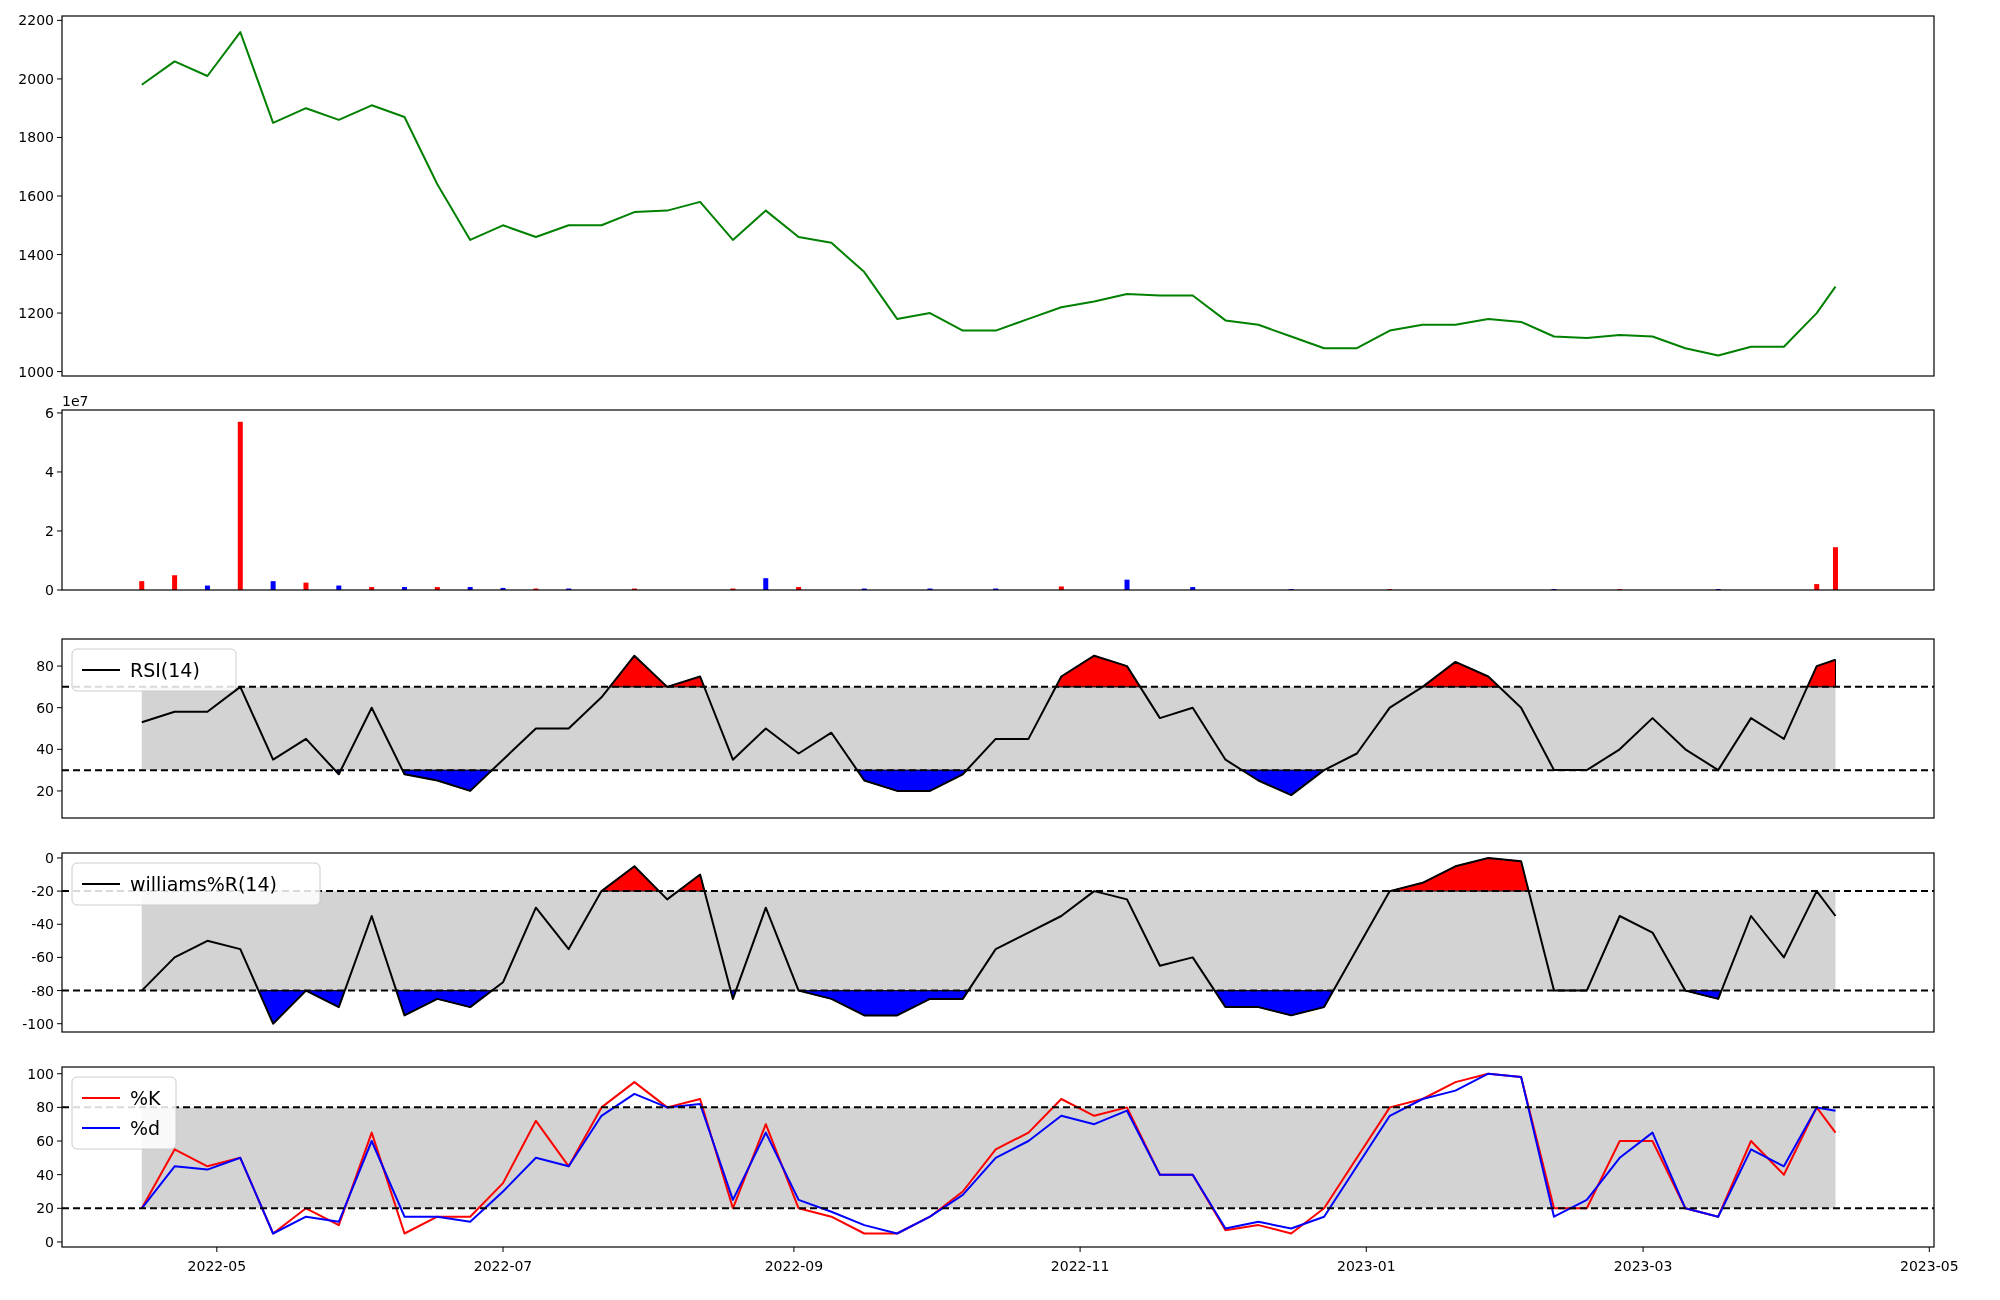 Image resolution: width=2000 pixels, height=1300 pixels. Describe the element at coordinates (36, 371) in the screenshot. I see `axis-tick-label: 1000` at that location.